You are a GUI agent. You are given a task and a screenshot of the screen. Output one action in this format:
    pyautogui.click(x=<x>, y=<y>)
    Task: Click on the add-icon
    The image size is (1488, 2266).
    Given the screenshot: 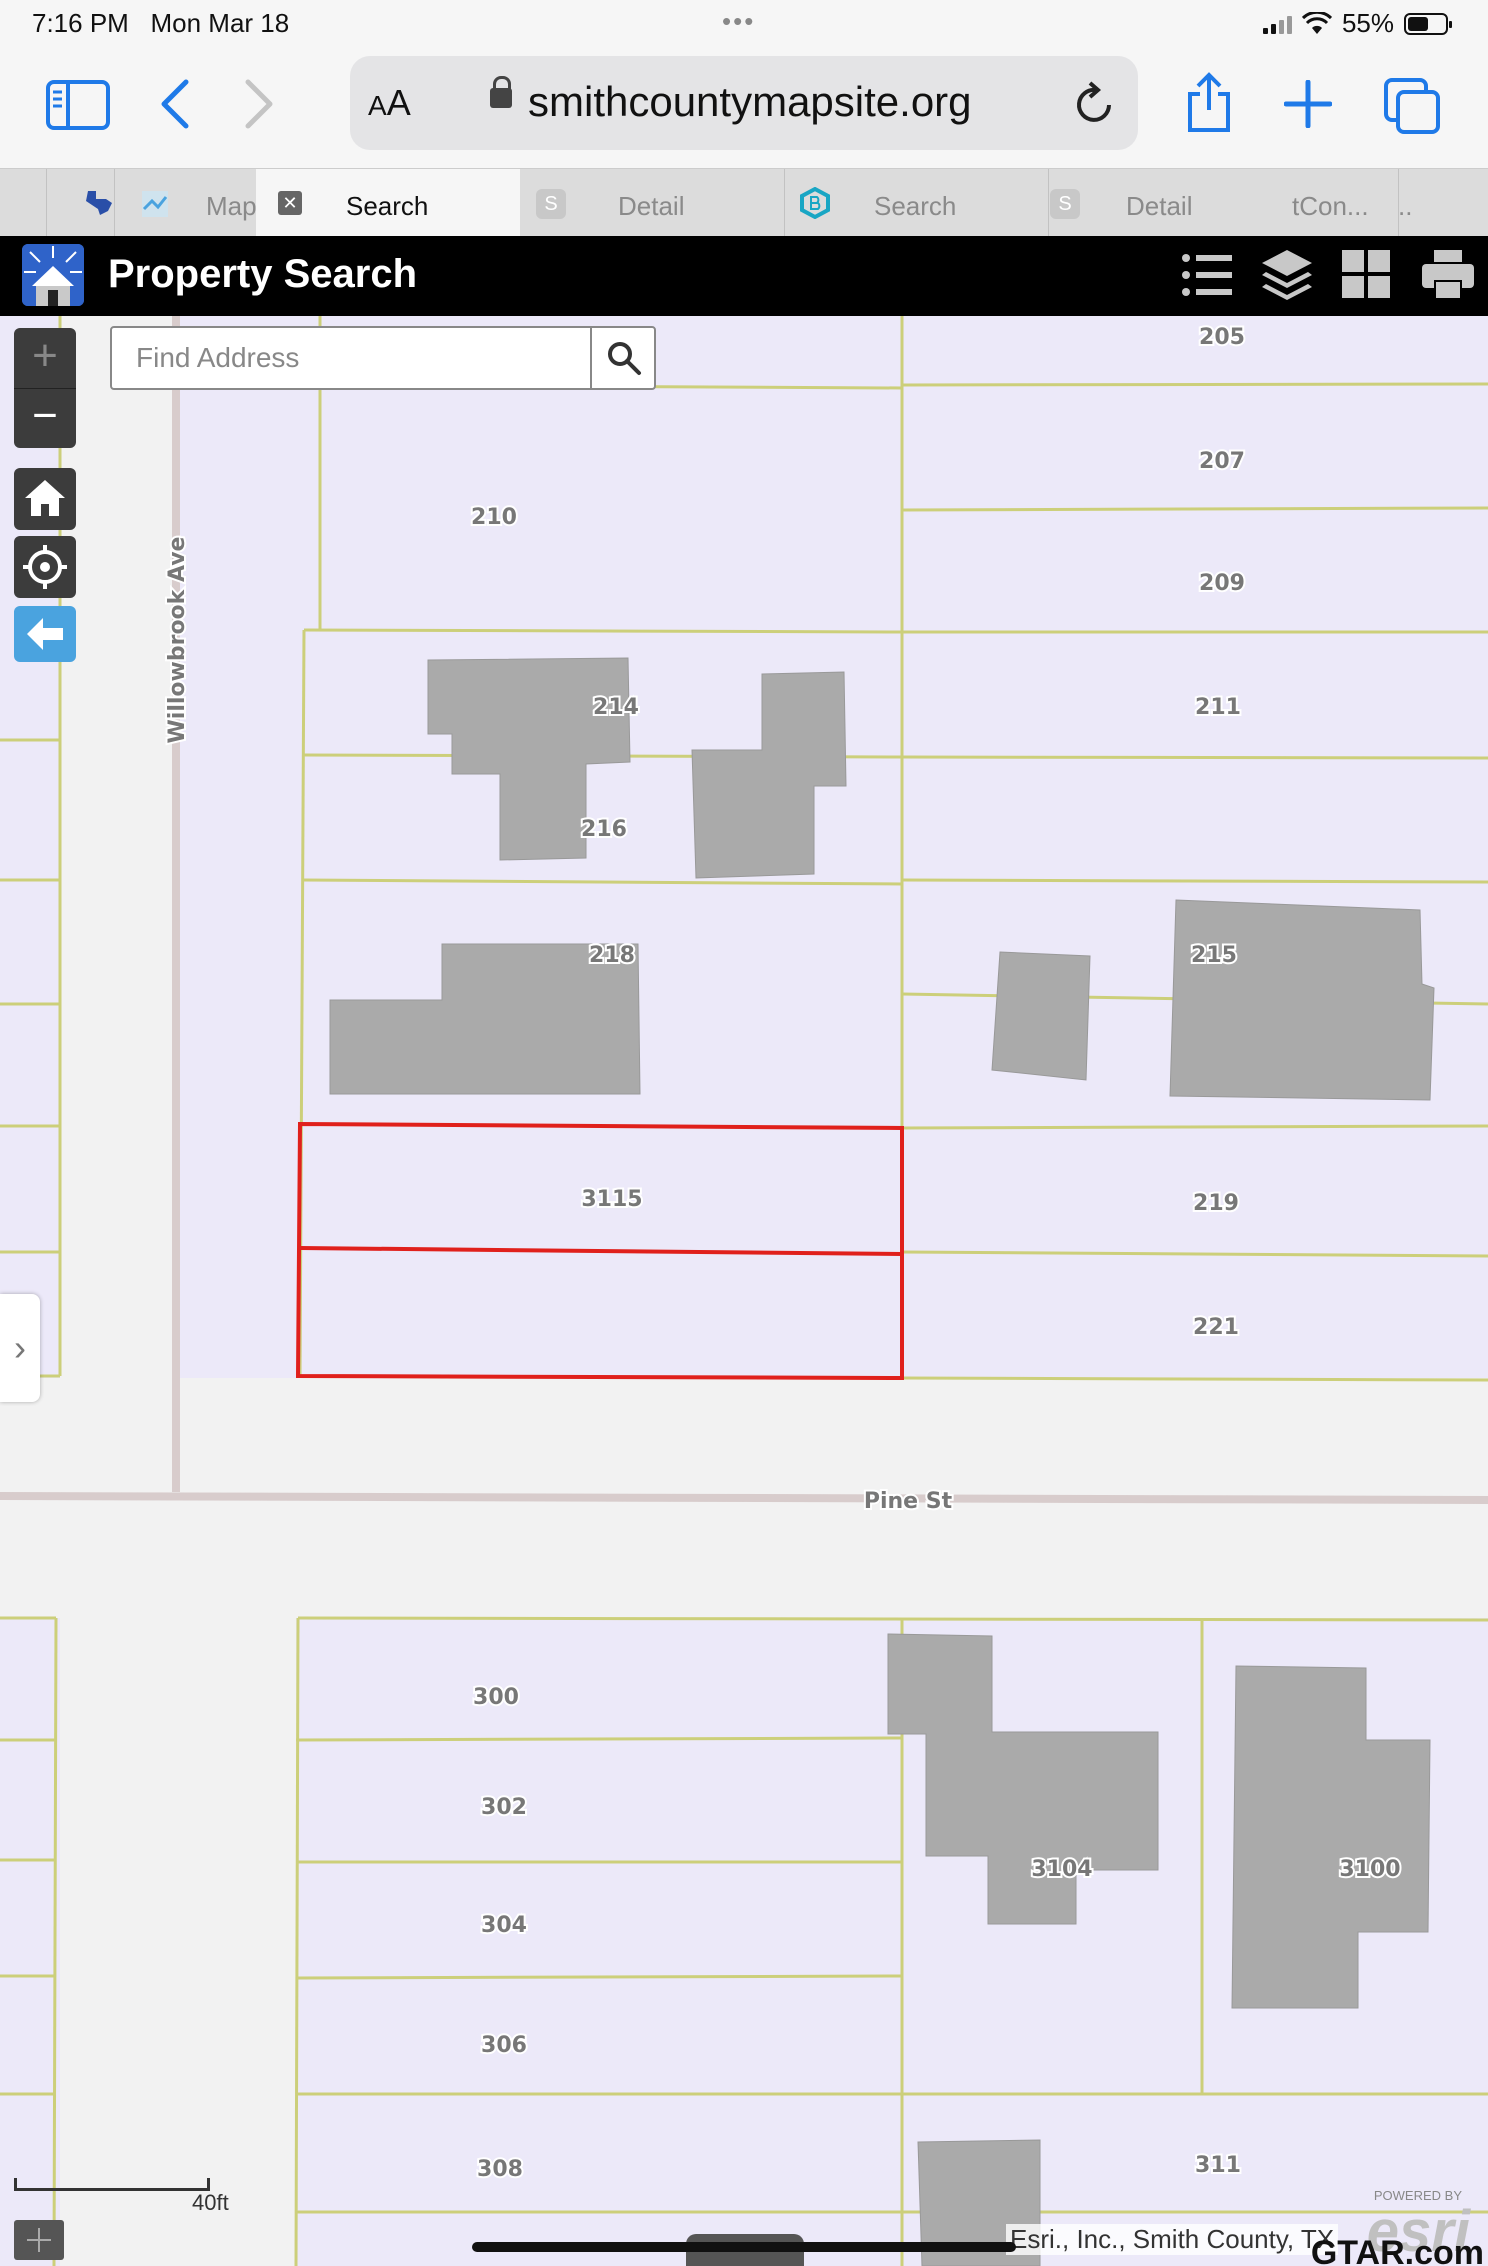 What is the action you would take?
    pyautogui.click(x=1308, y=104)
    